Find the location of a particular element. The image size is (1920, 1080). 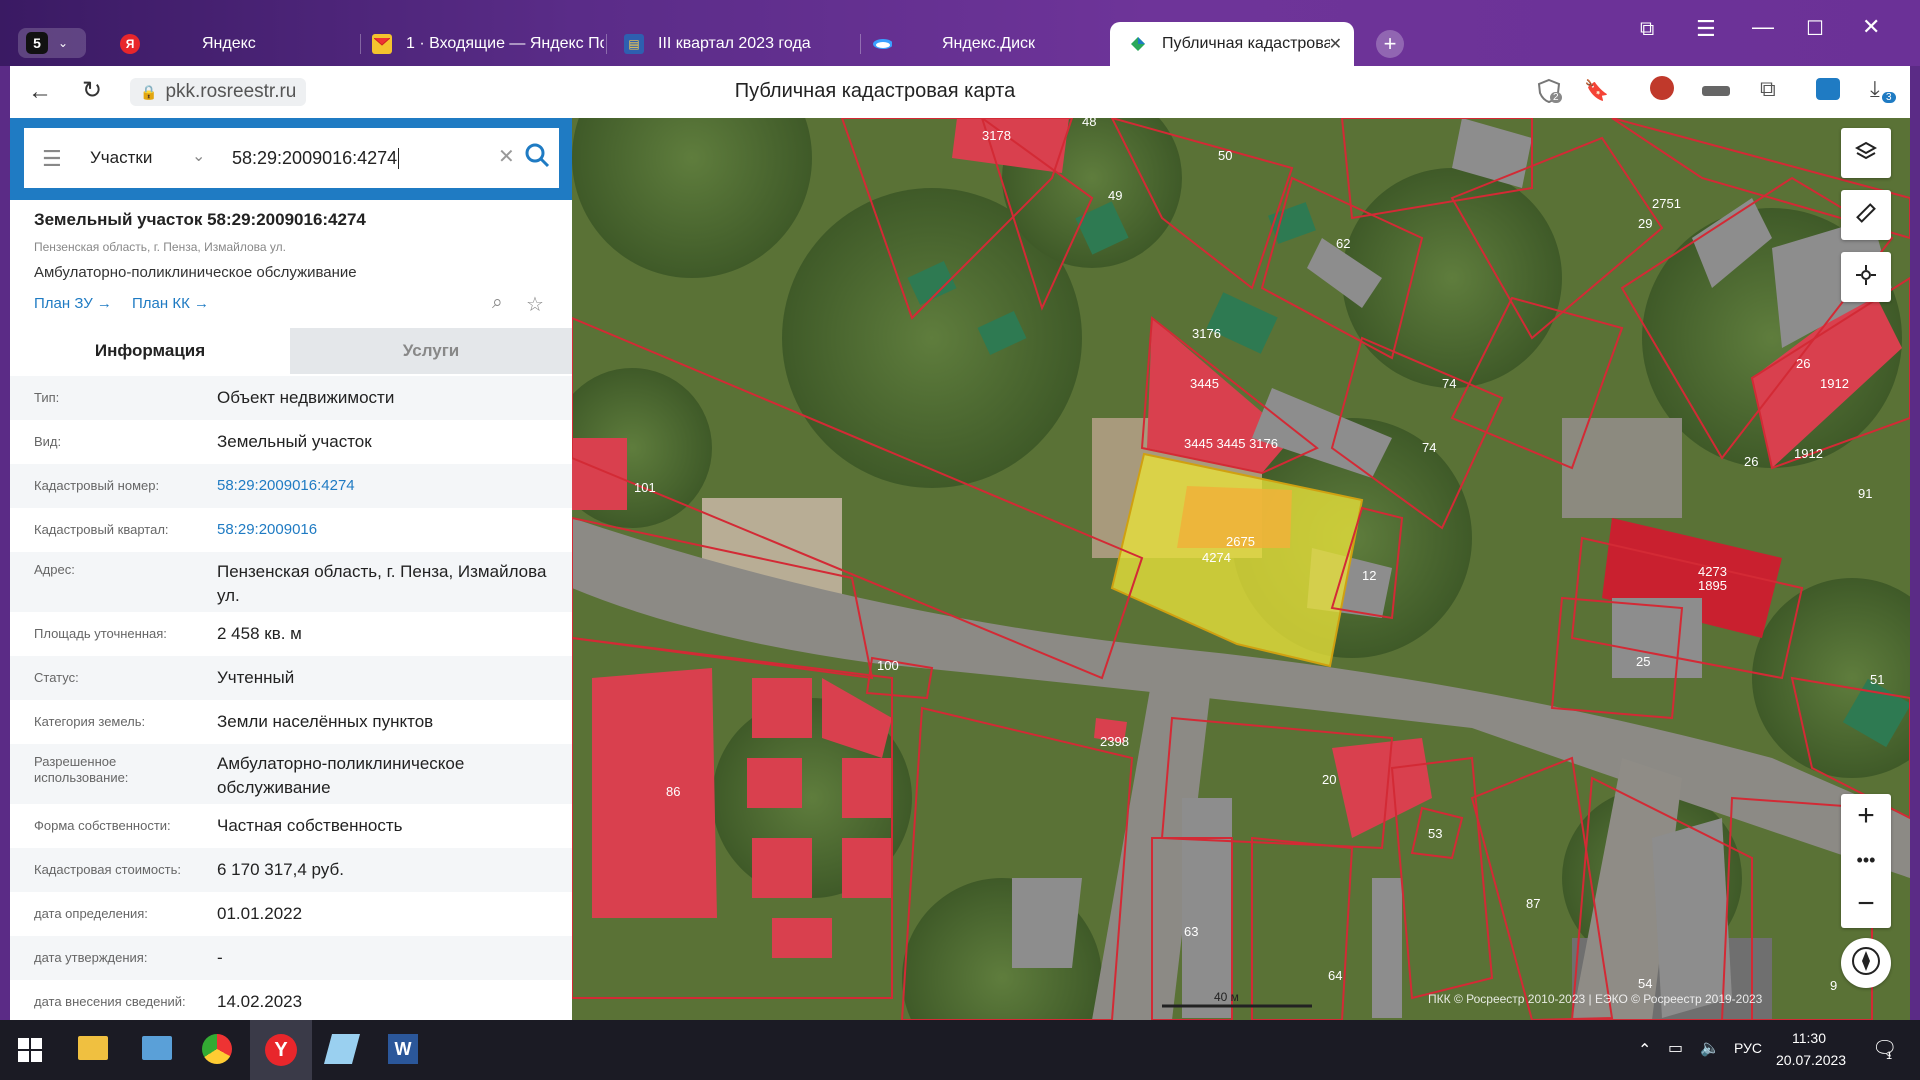

info-row: Статус: Учтенный is located at coordinates (291, 678).